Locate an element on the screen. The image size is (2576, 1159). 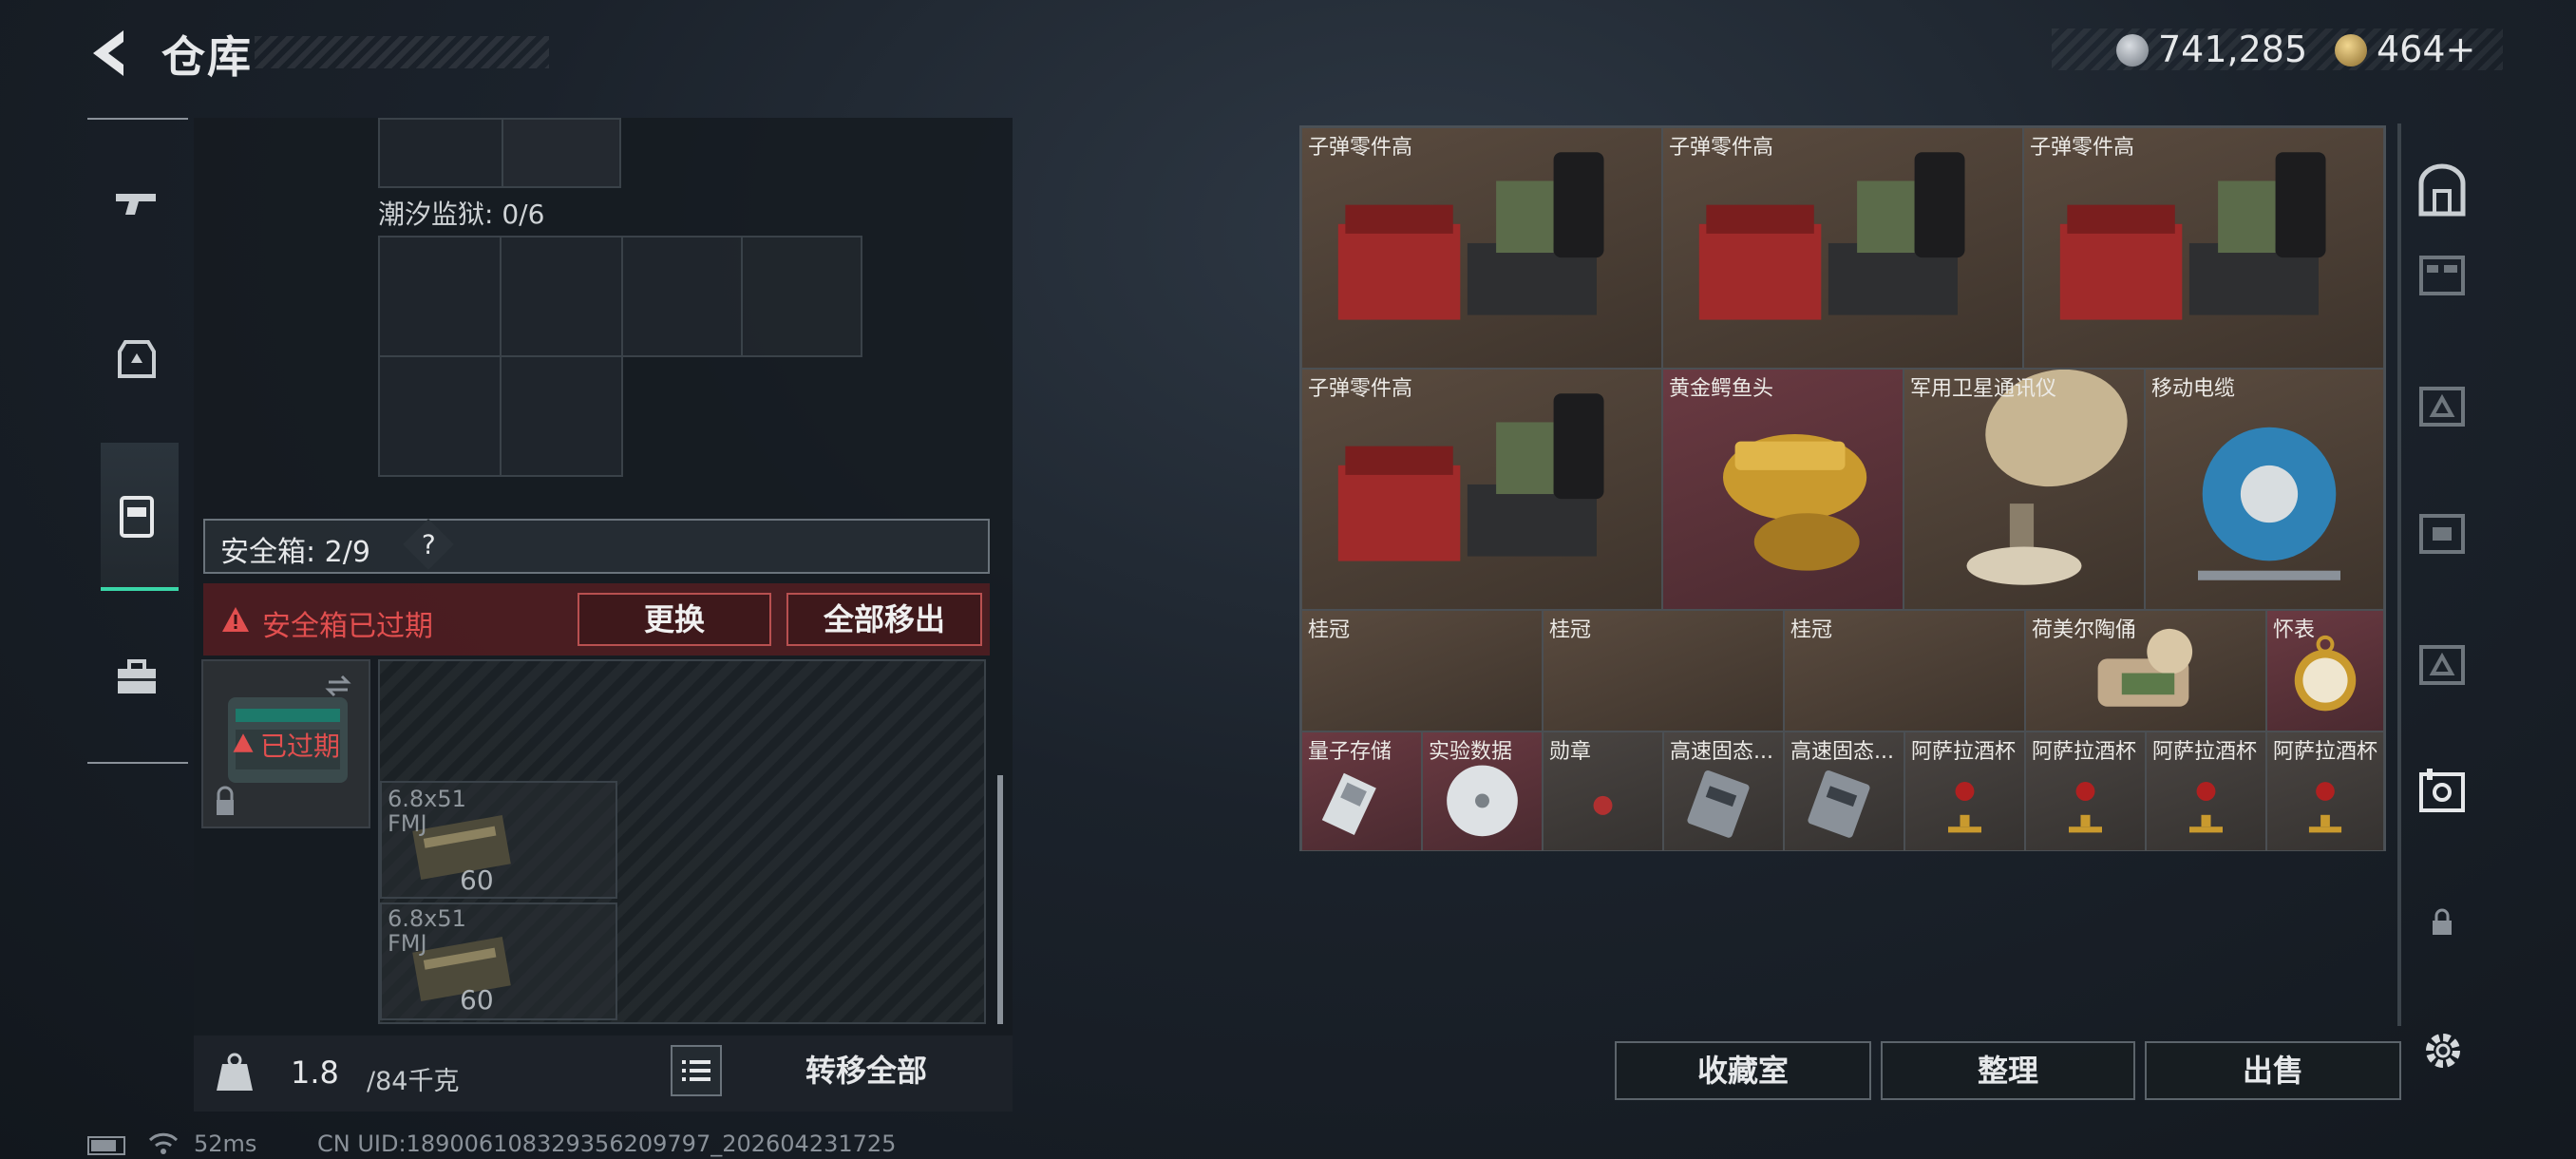
storage-item: 军用卫星通讯仪 is located at coordinates (2024, 489).